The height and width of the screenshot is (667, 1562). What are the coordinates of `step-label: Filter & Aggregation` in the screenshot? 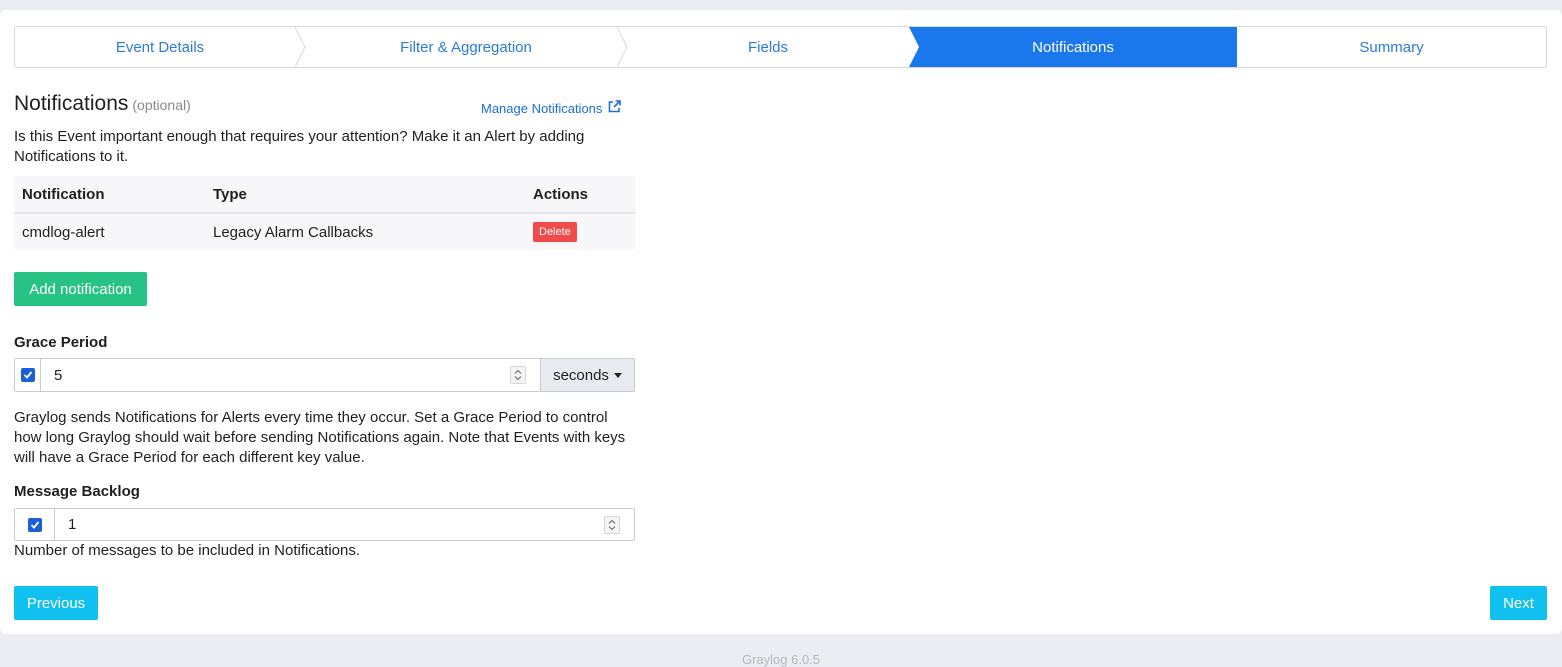 It's located at (466, 47).